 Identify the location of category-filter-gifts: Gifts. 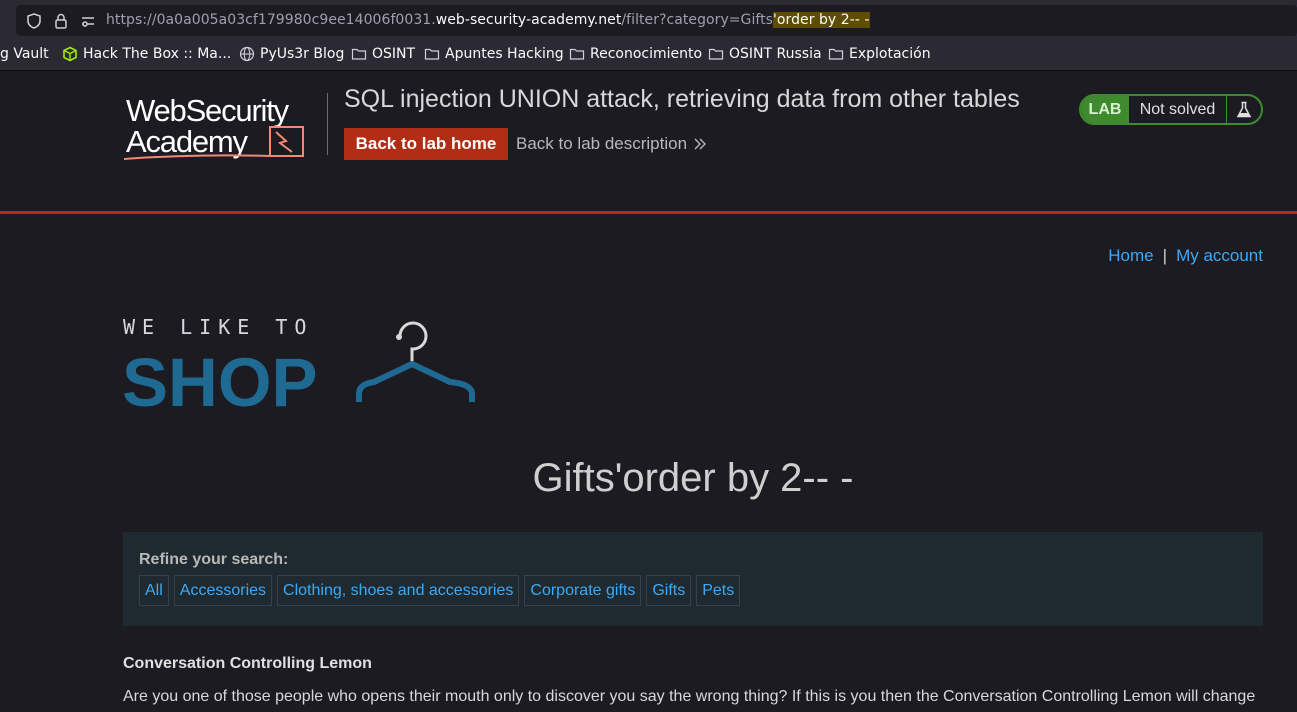
(669, 590).